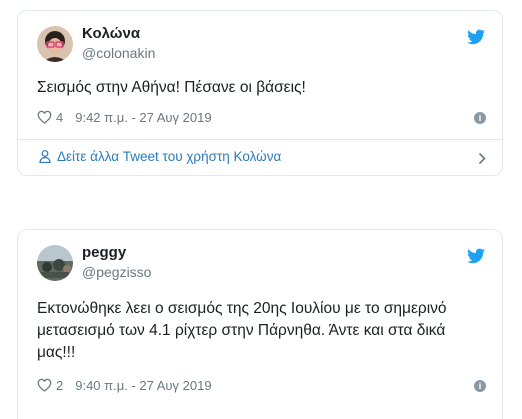 The height and width of the screenshot is (419, 522). What do you see at coordinates (169, 156) in the screenshot?
I see `more-tweets-label: Δείτε άλλα Tweet του χρήστη Κολώνα` at bounding box center [169, 156].